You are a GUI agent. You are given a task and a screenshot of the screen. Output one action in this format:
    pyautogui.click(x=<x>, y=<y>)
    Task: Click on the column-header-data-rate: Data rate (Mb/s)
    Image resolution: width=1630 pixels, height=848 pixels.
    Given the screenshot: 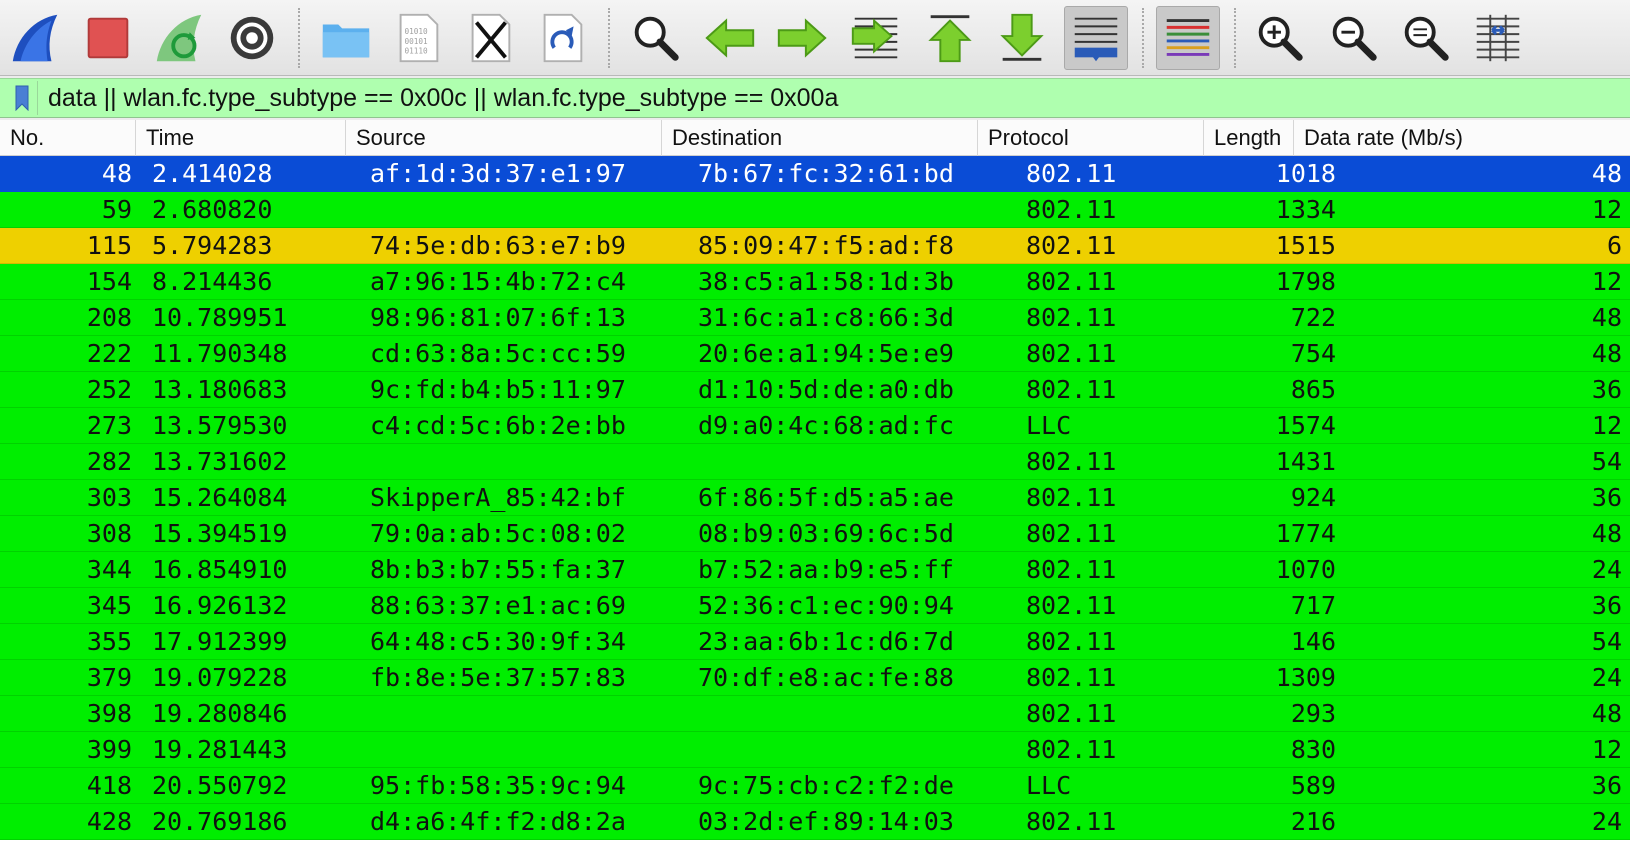 What is the action you would take?
    pyautogui.click(x=1462, y=138)
    